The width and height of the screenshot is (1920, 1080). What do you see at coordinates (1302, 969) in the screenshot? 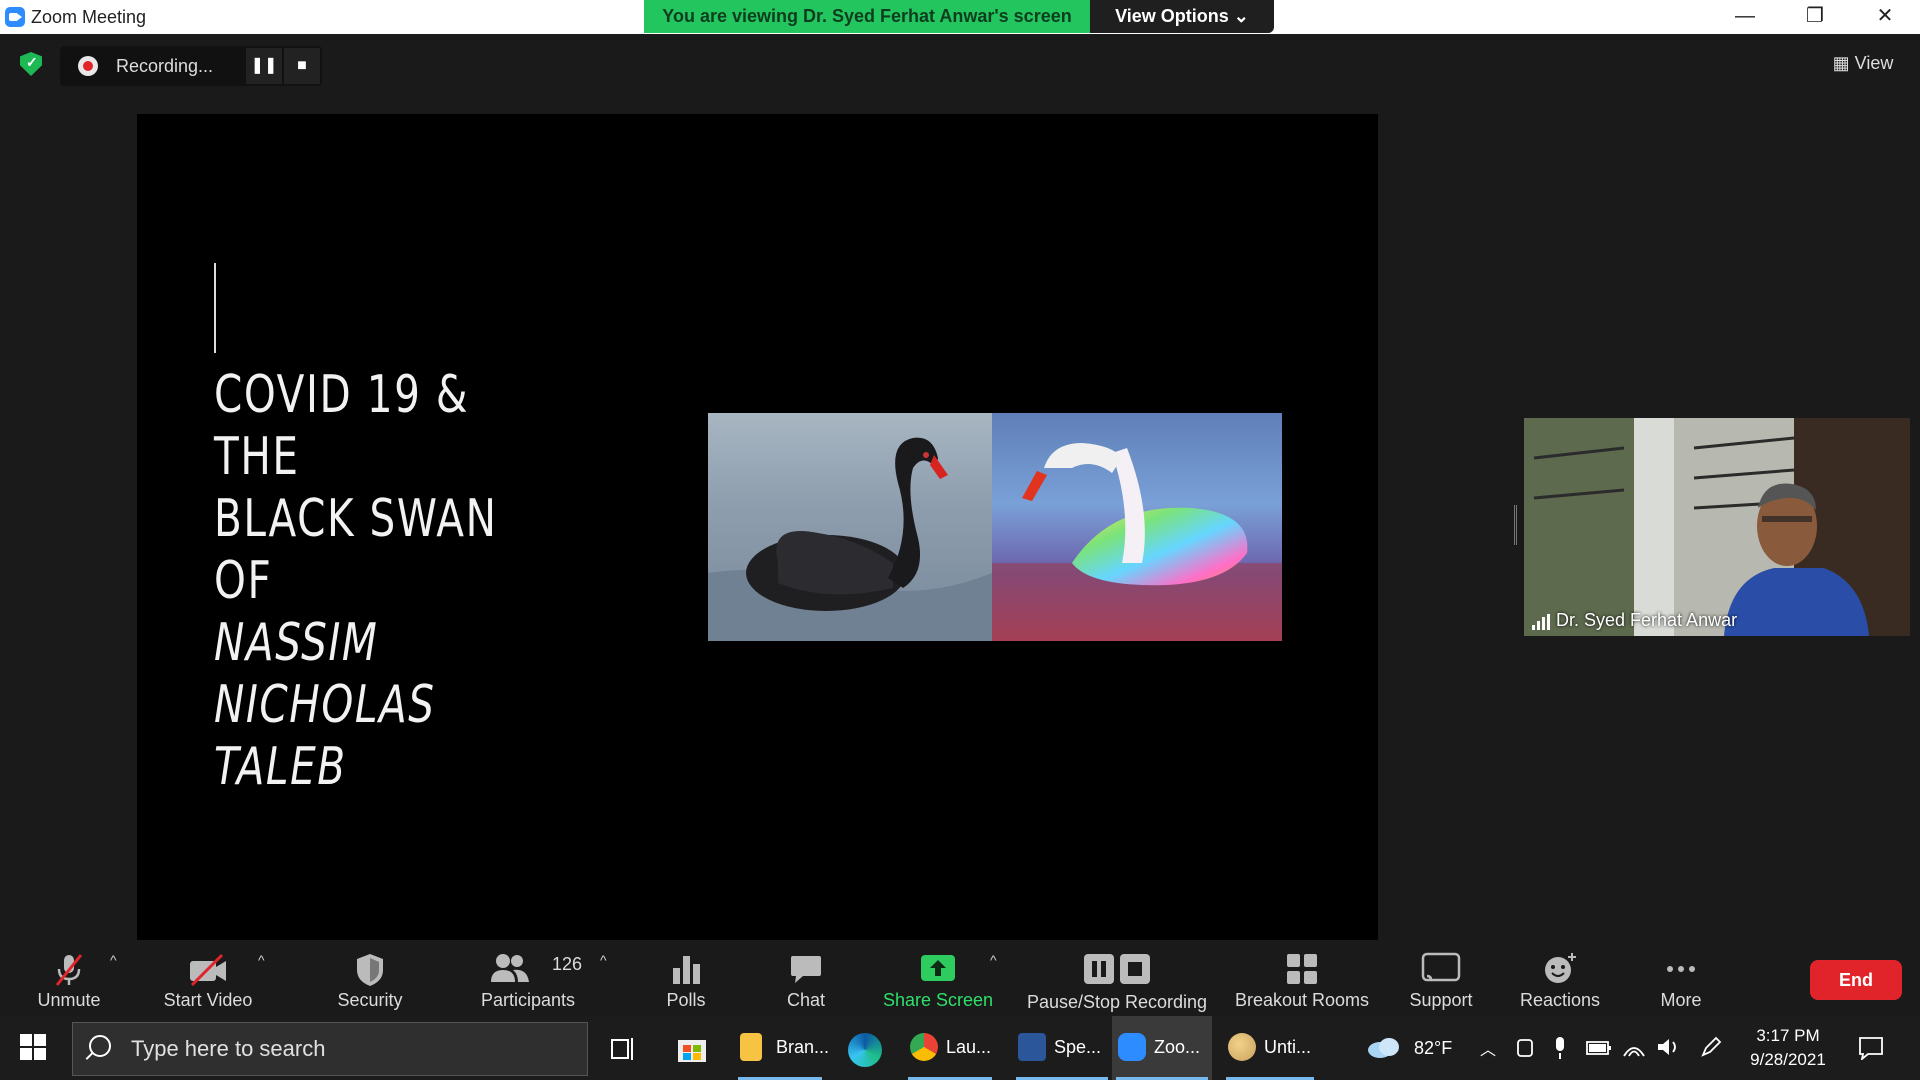
I see `breakout-rooms-grid-icon` at bounding box center [1302, 969].